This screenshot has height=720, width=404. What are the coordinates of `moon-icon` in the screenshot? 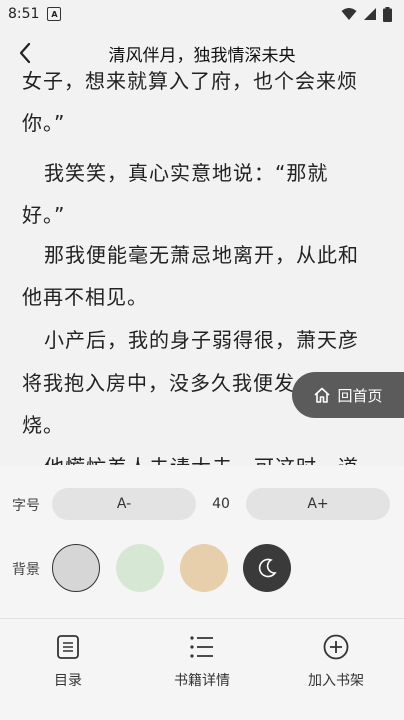 It's located at (267, 568).